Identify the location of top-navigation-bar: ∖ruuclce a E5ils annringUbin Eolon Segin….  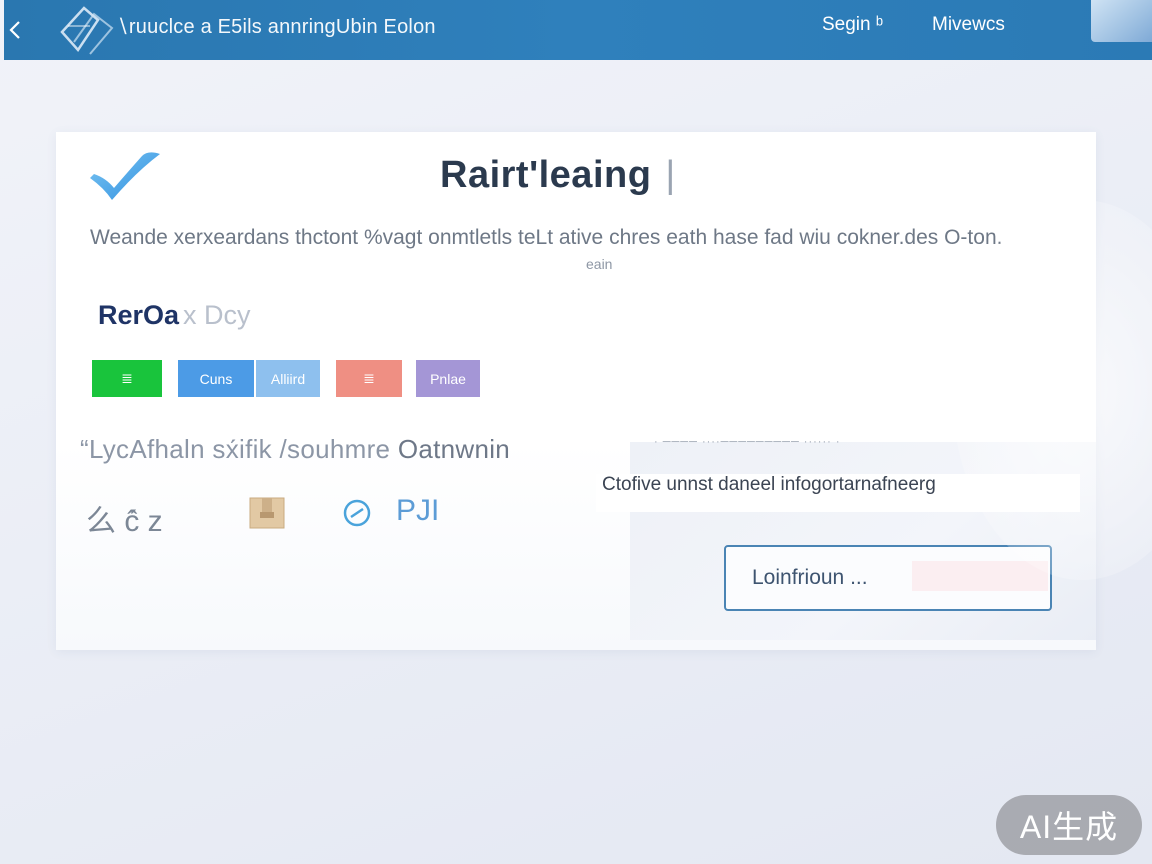
(578, 30).